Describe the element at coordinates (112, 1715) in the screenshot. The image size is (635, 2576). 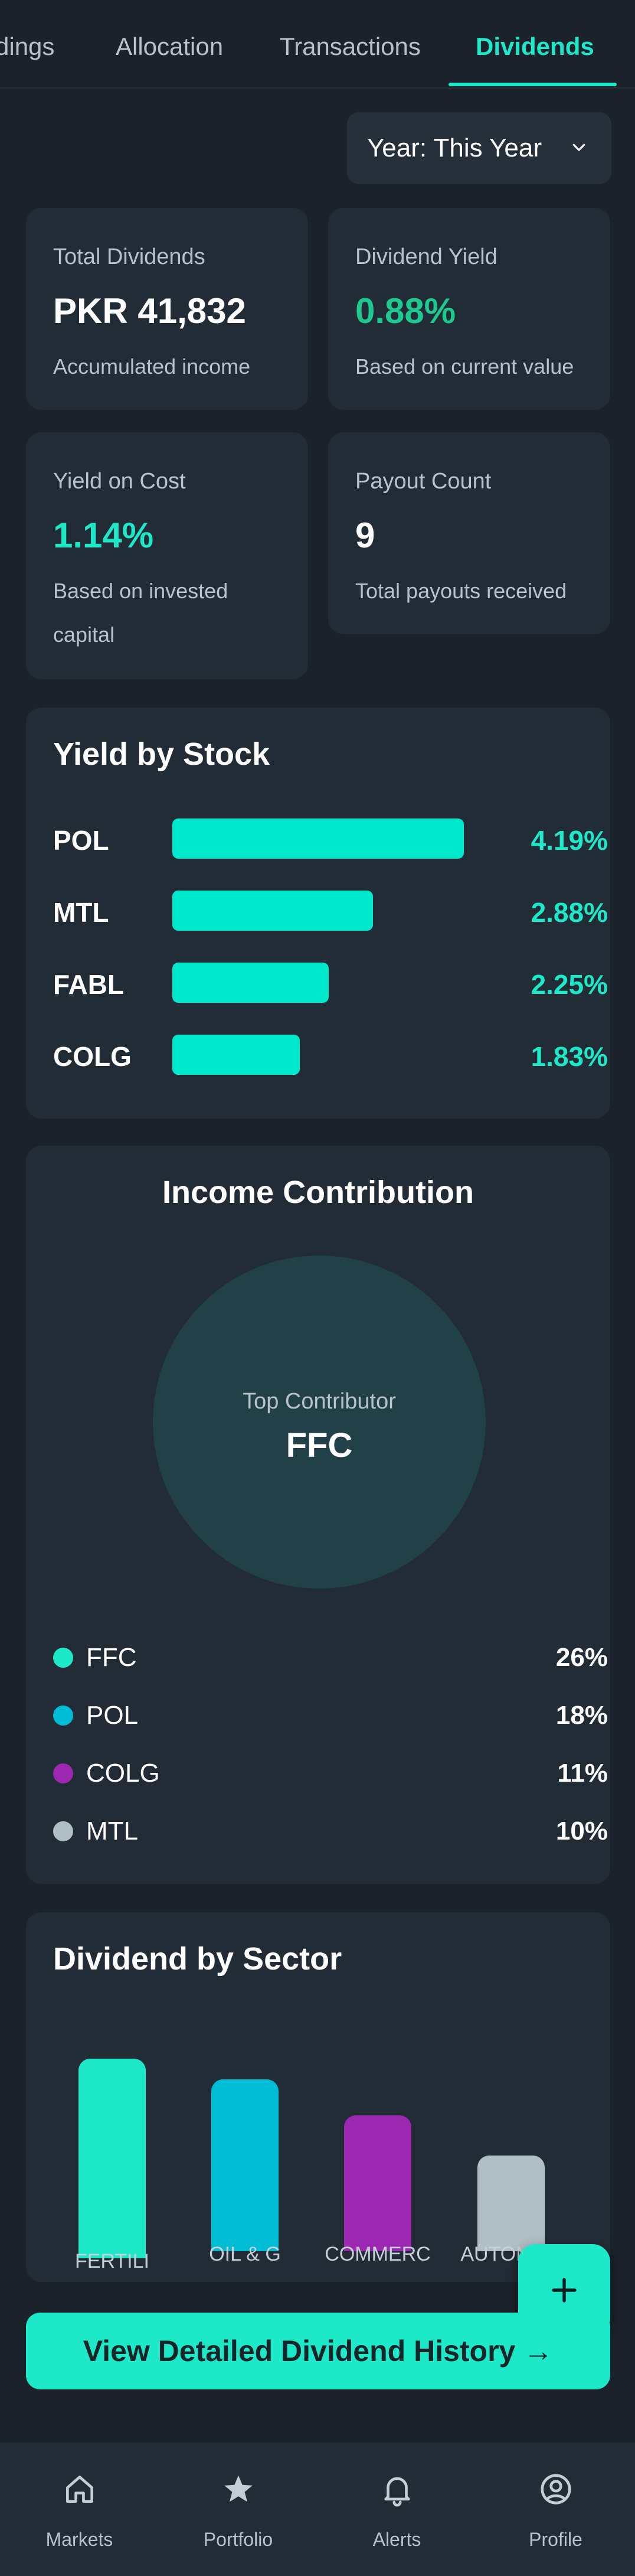
I see `legend-label: POL` at that location.